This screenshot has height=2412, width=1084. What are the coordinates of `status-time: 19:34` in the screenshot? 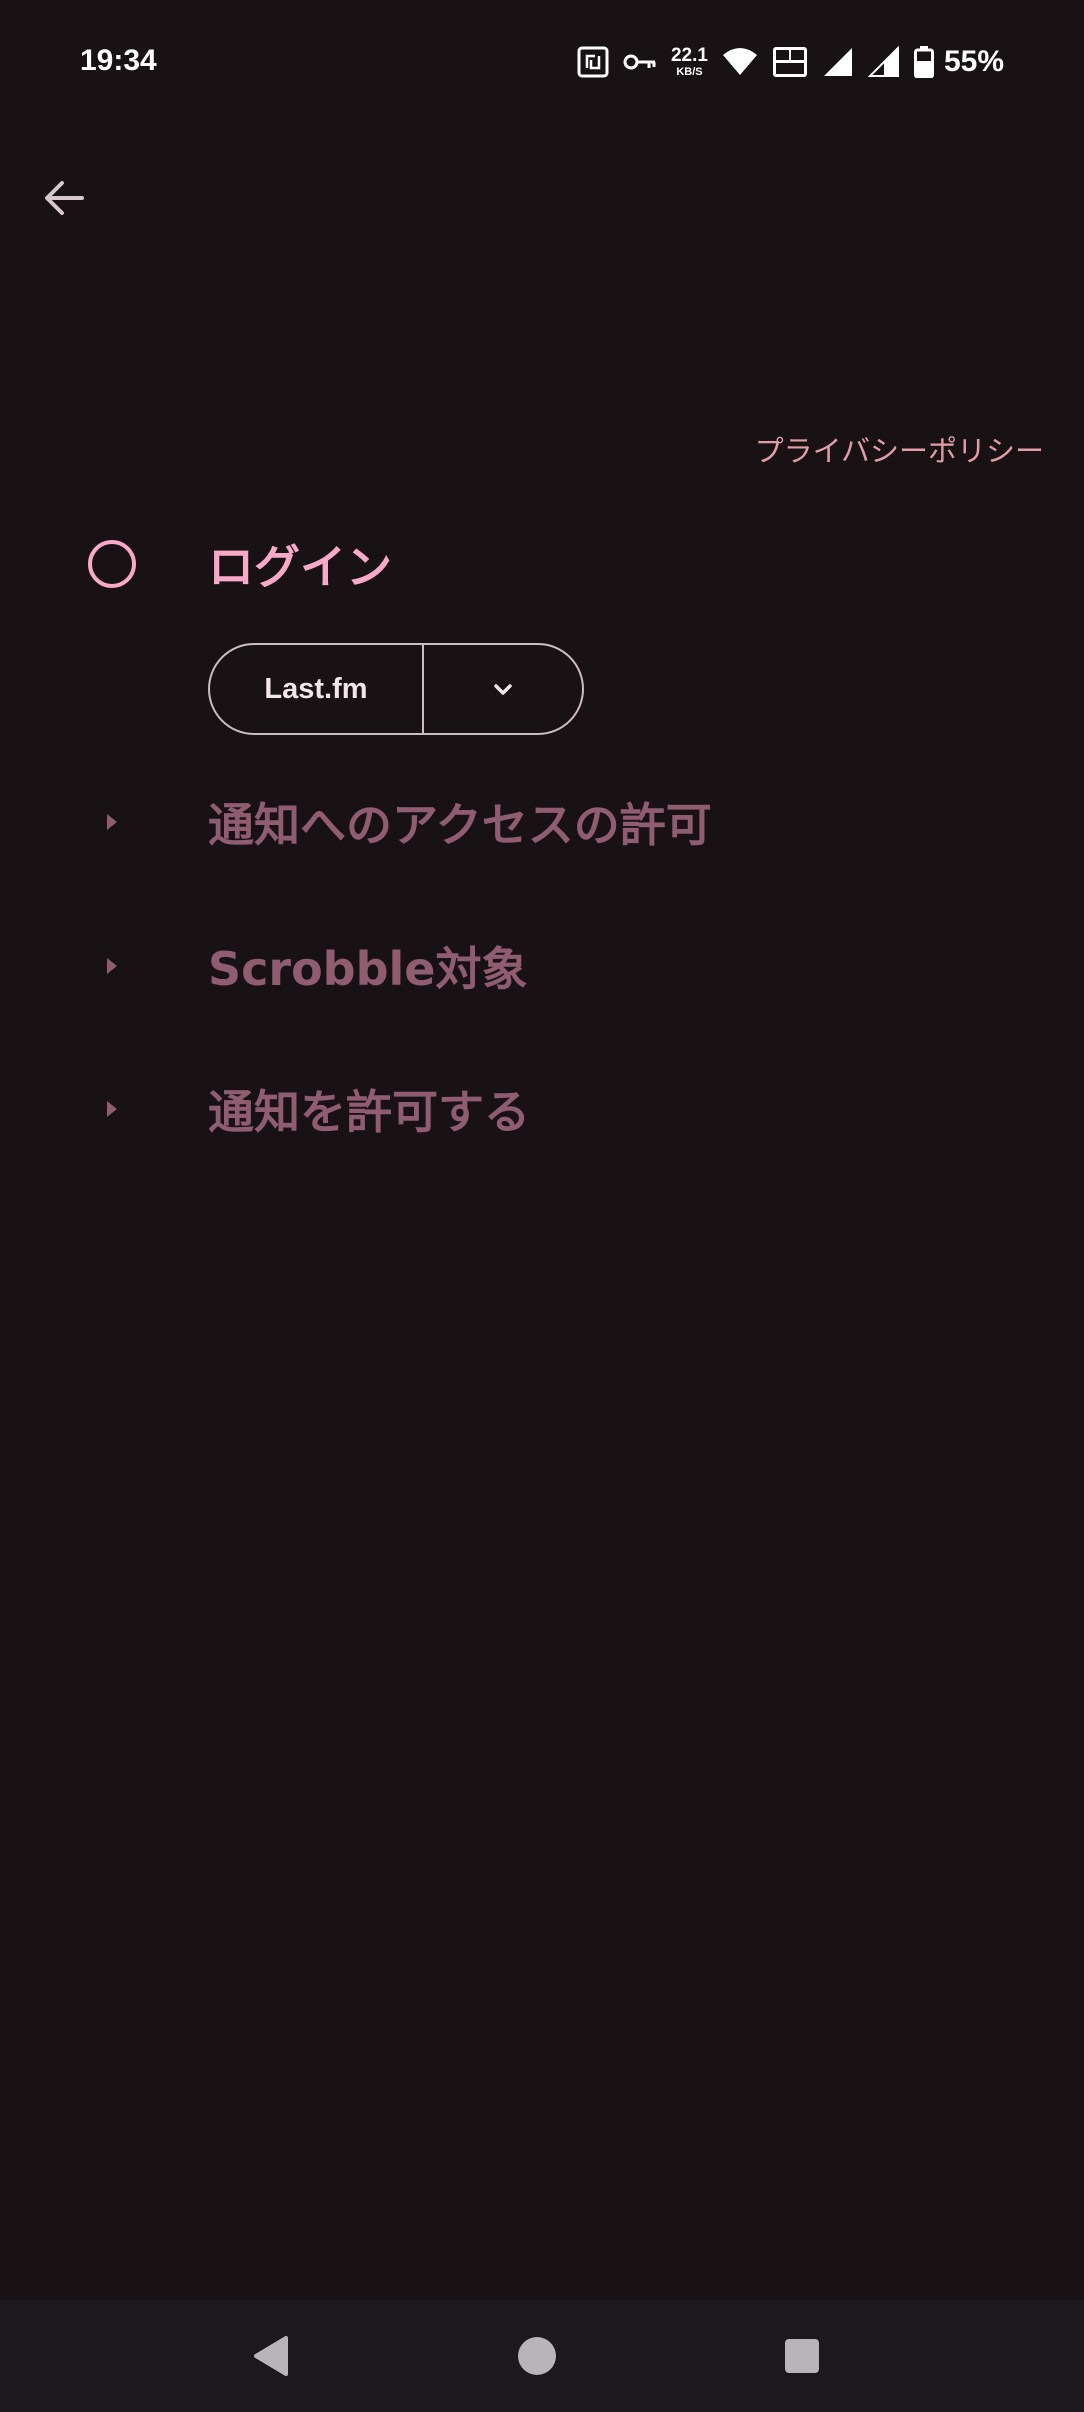 It's located at (118, 60).